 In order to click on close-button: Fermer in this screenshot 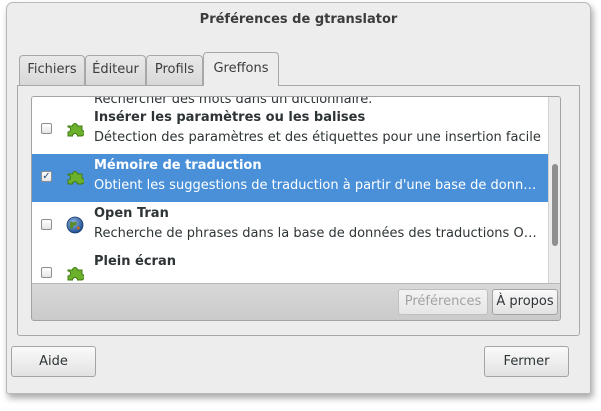, I will do `click(526, 361)`.